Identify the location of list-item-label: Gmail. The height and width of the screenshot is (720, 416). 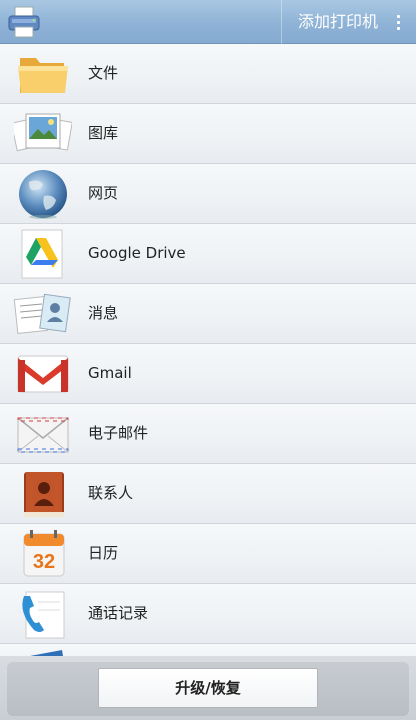
(110, 373).